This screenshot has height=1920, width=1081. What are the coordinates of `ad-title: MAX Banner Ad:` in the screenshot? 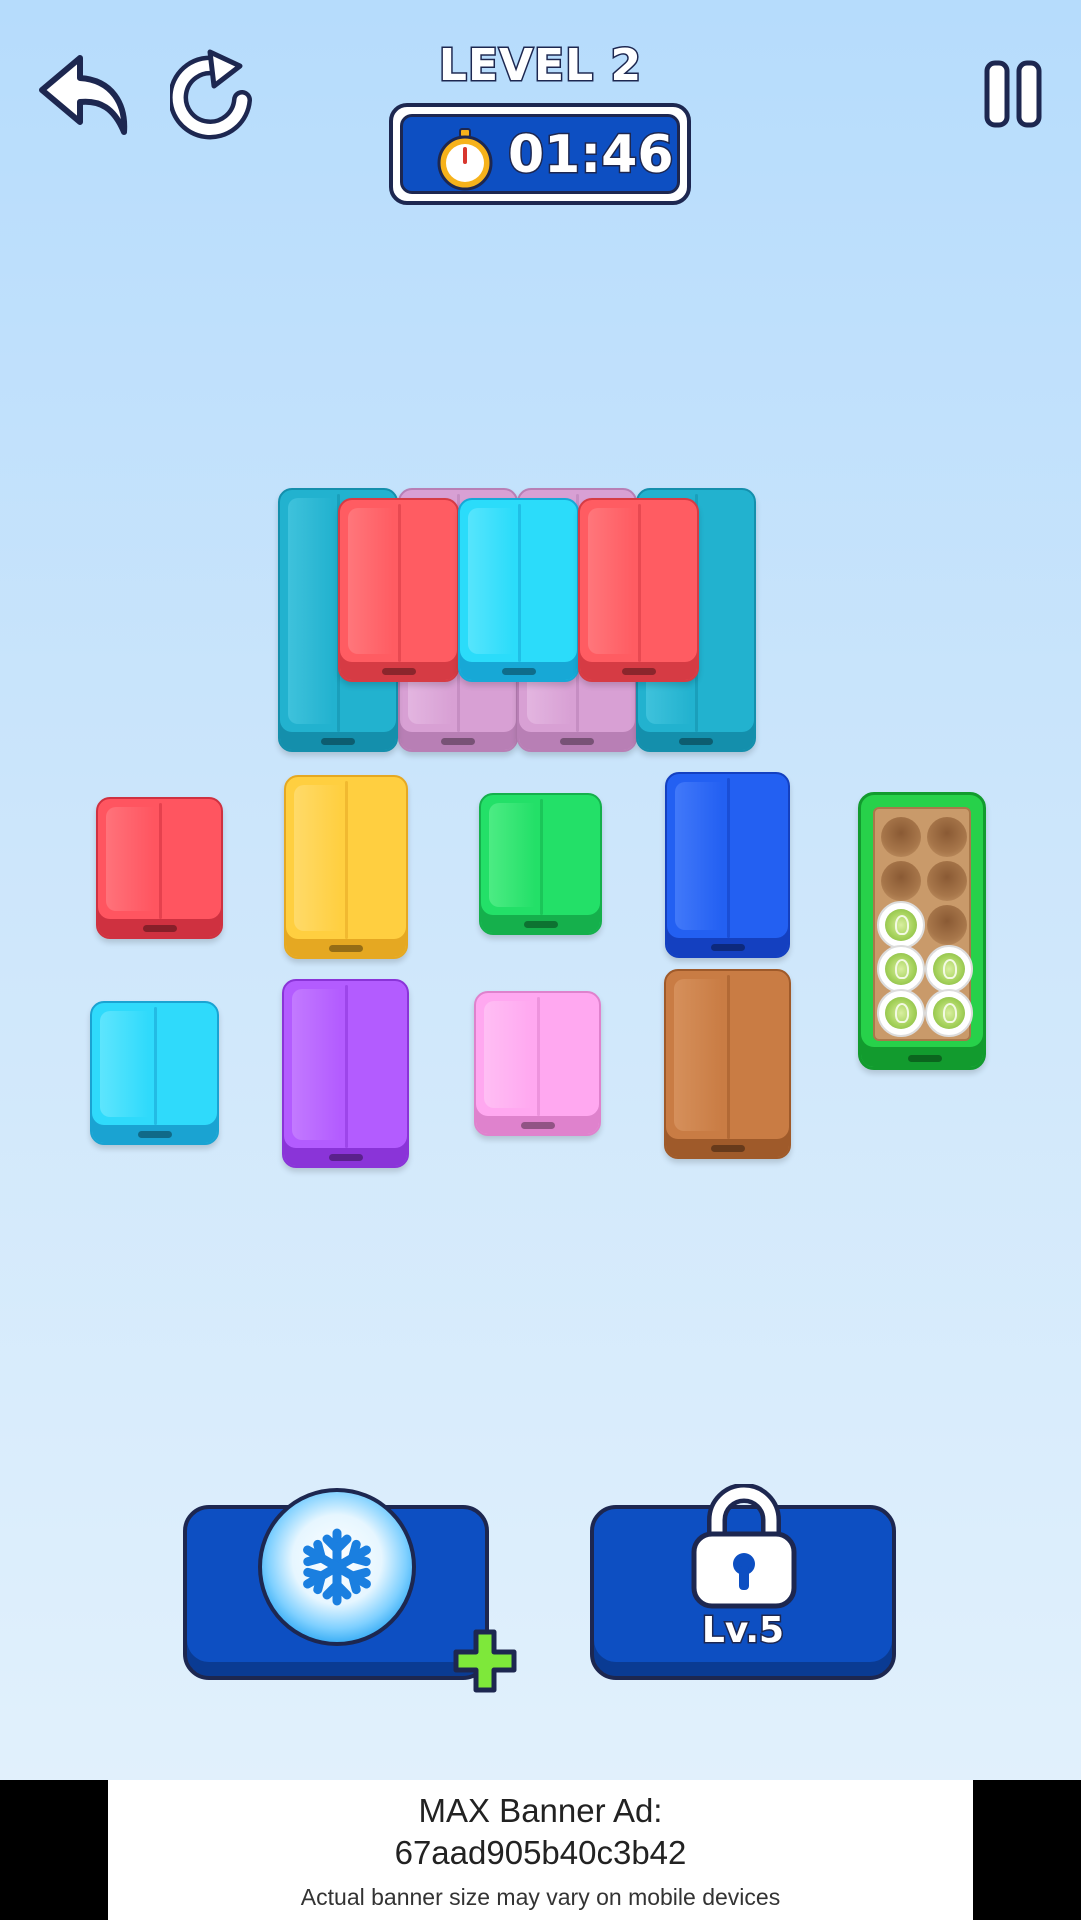 It's located at (540, 1810).